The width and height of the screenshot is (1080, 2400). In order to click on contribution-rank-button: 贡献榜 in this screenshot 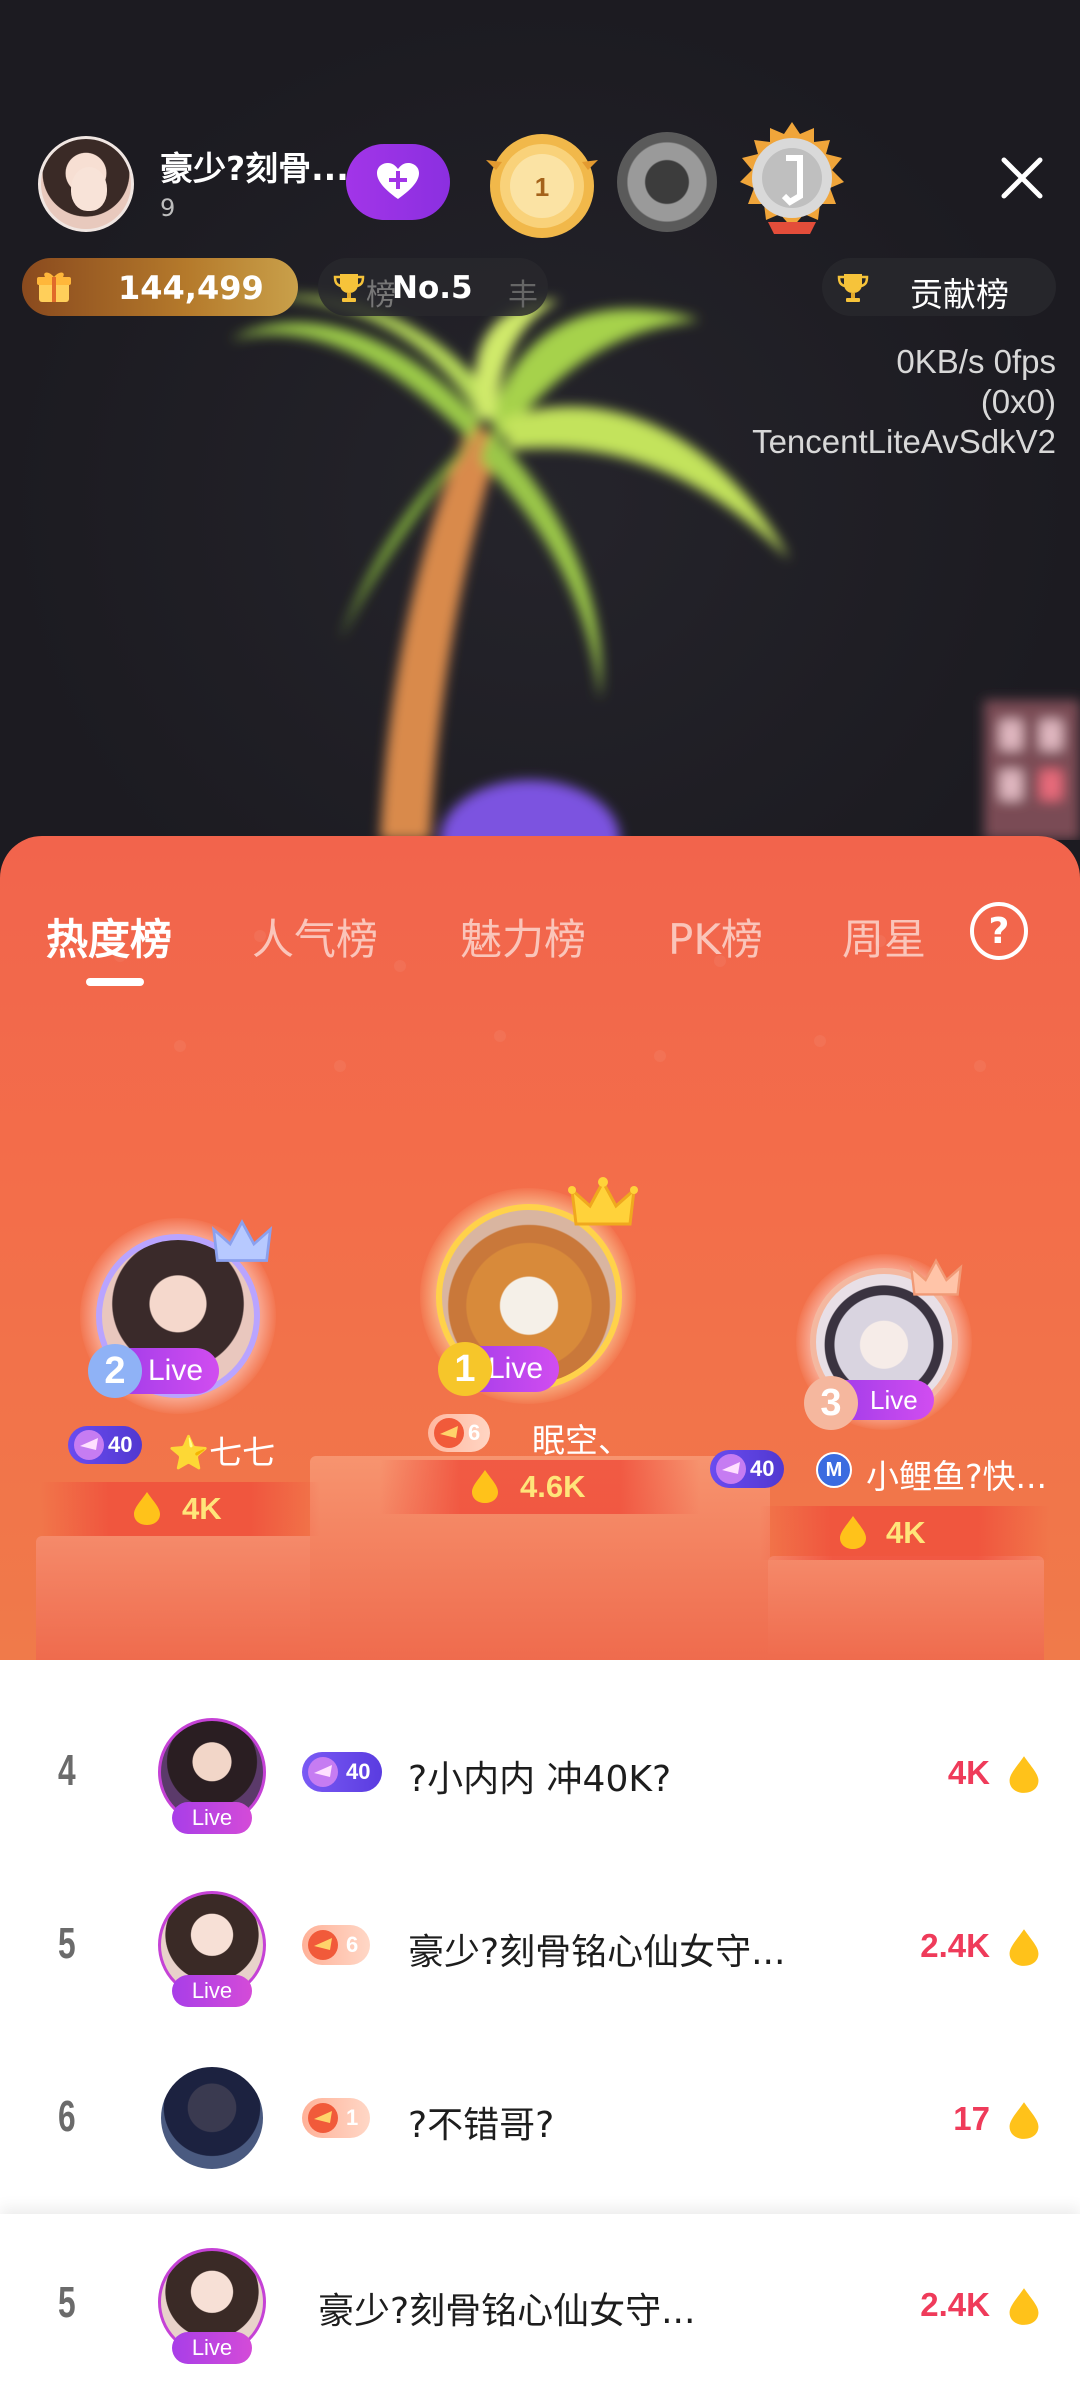, I will do `click(939, 287)`.